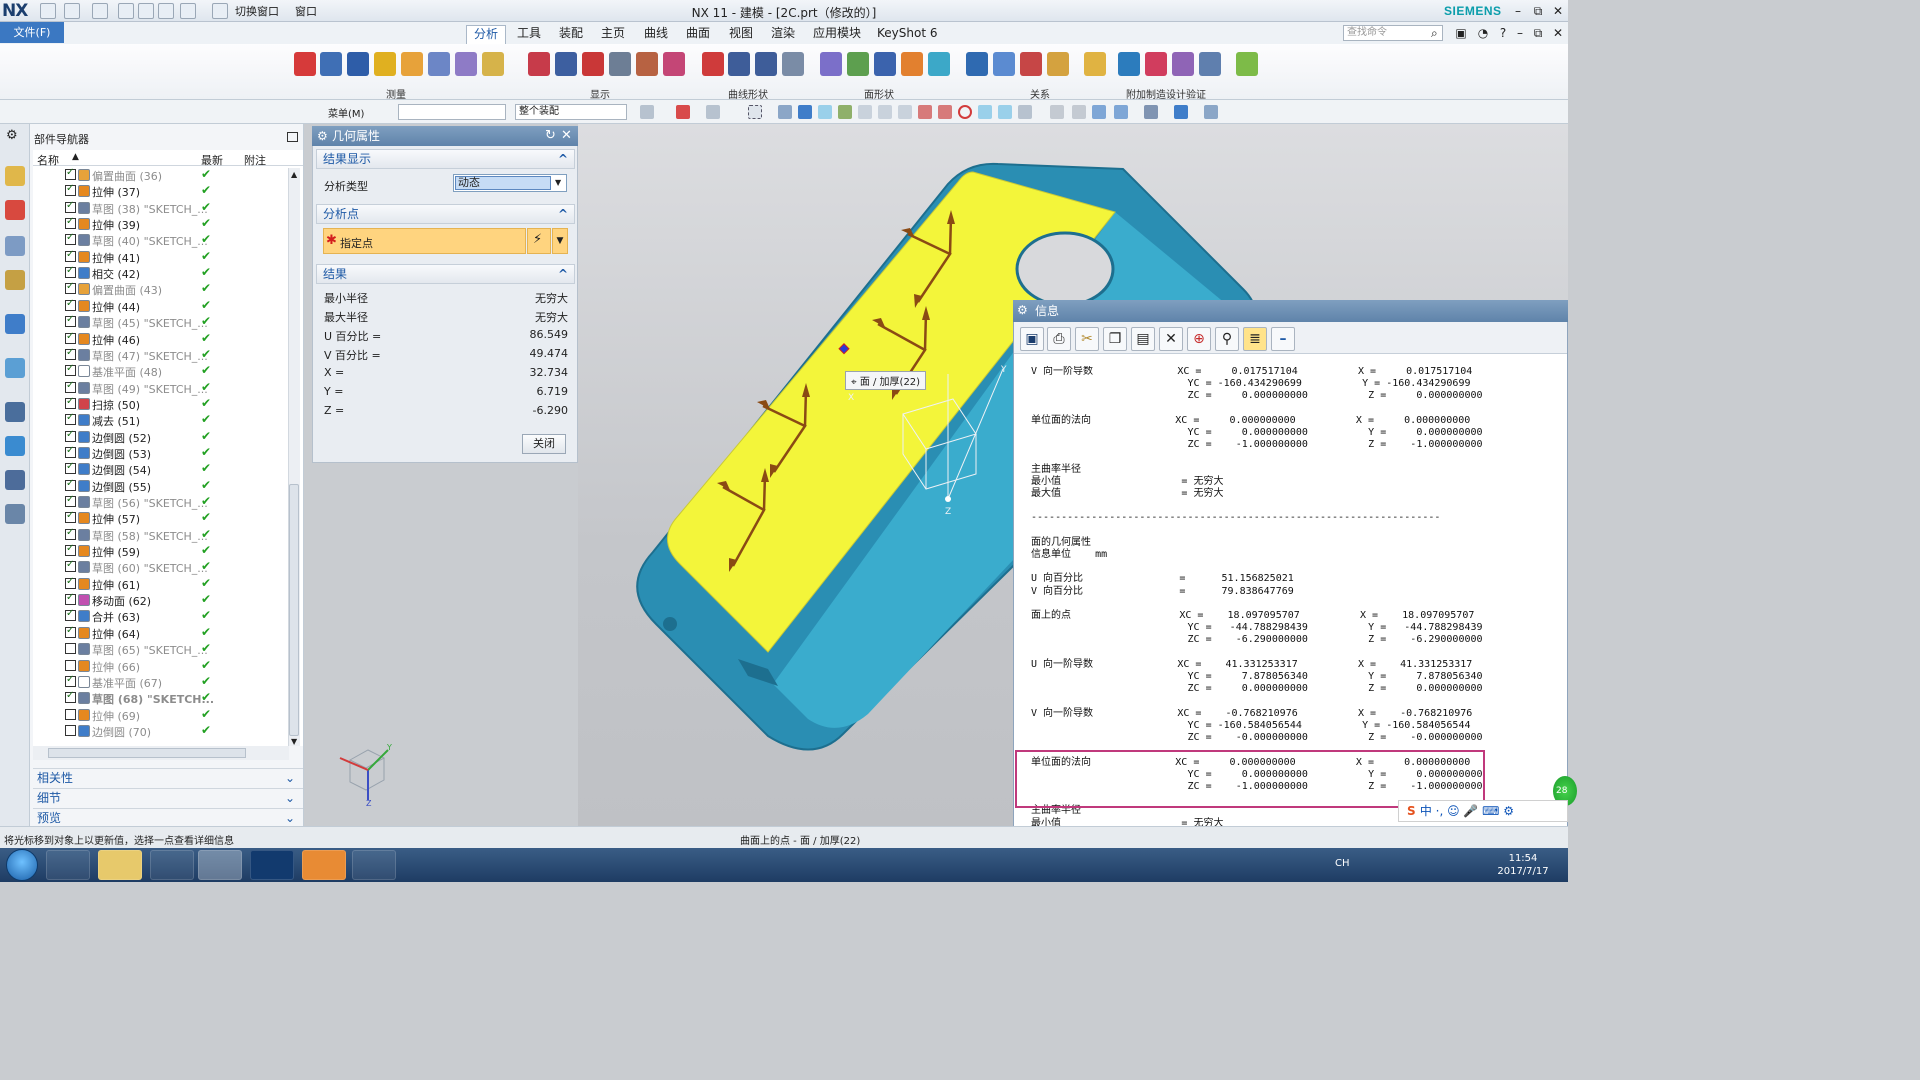  What do you see at coordinates (1059, 339) in the screenshot?
I see `print-icon: ⎙` at bounding box center [1059, 339].